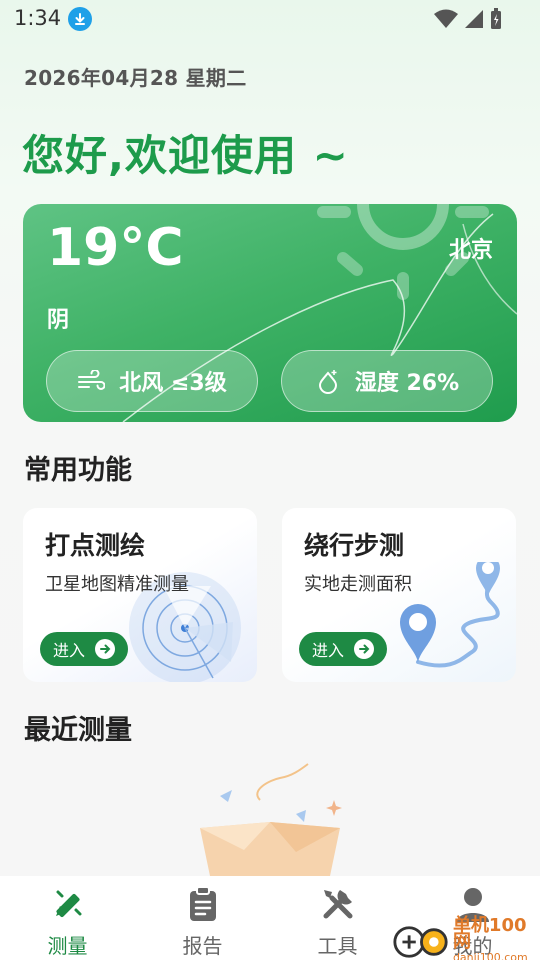  I want to click on watermark-url: danji100.com, so click(490, 955).